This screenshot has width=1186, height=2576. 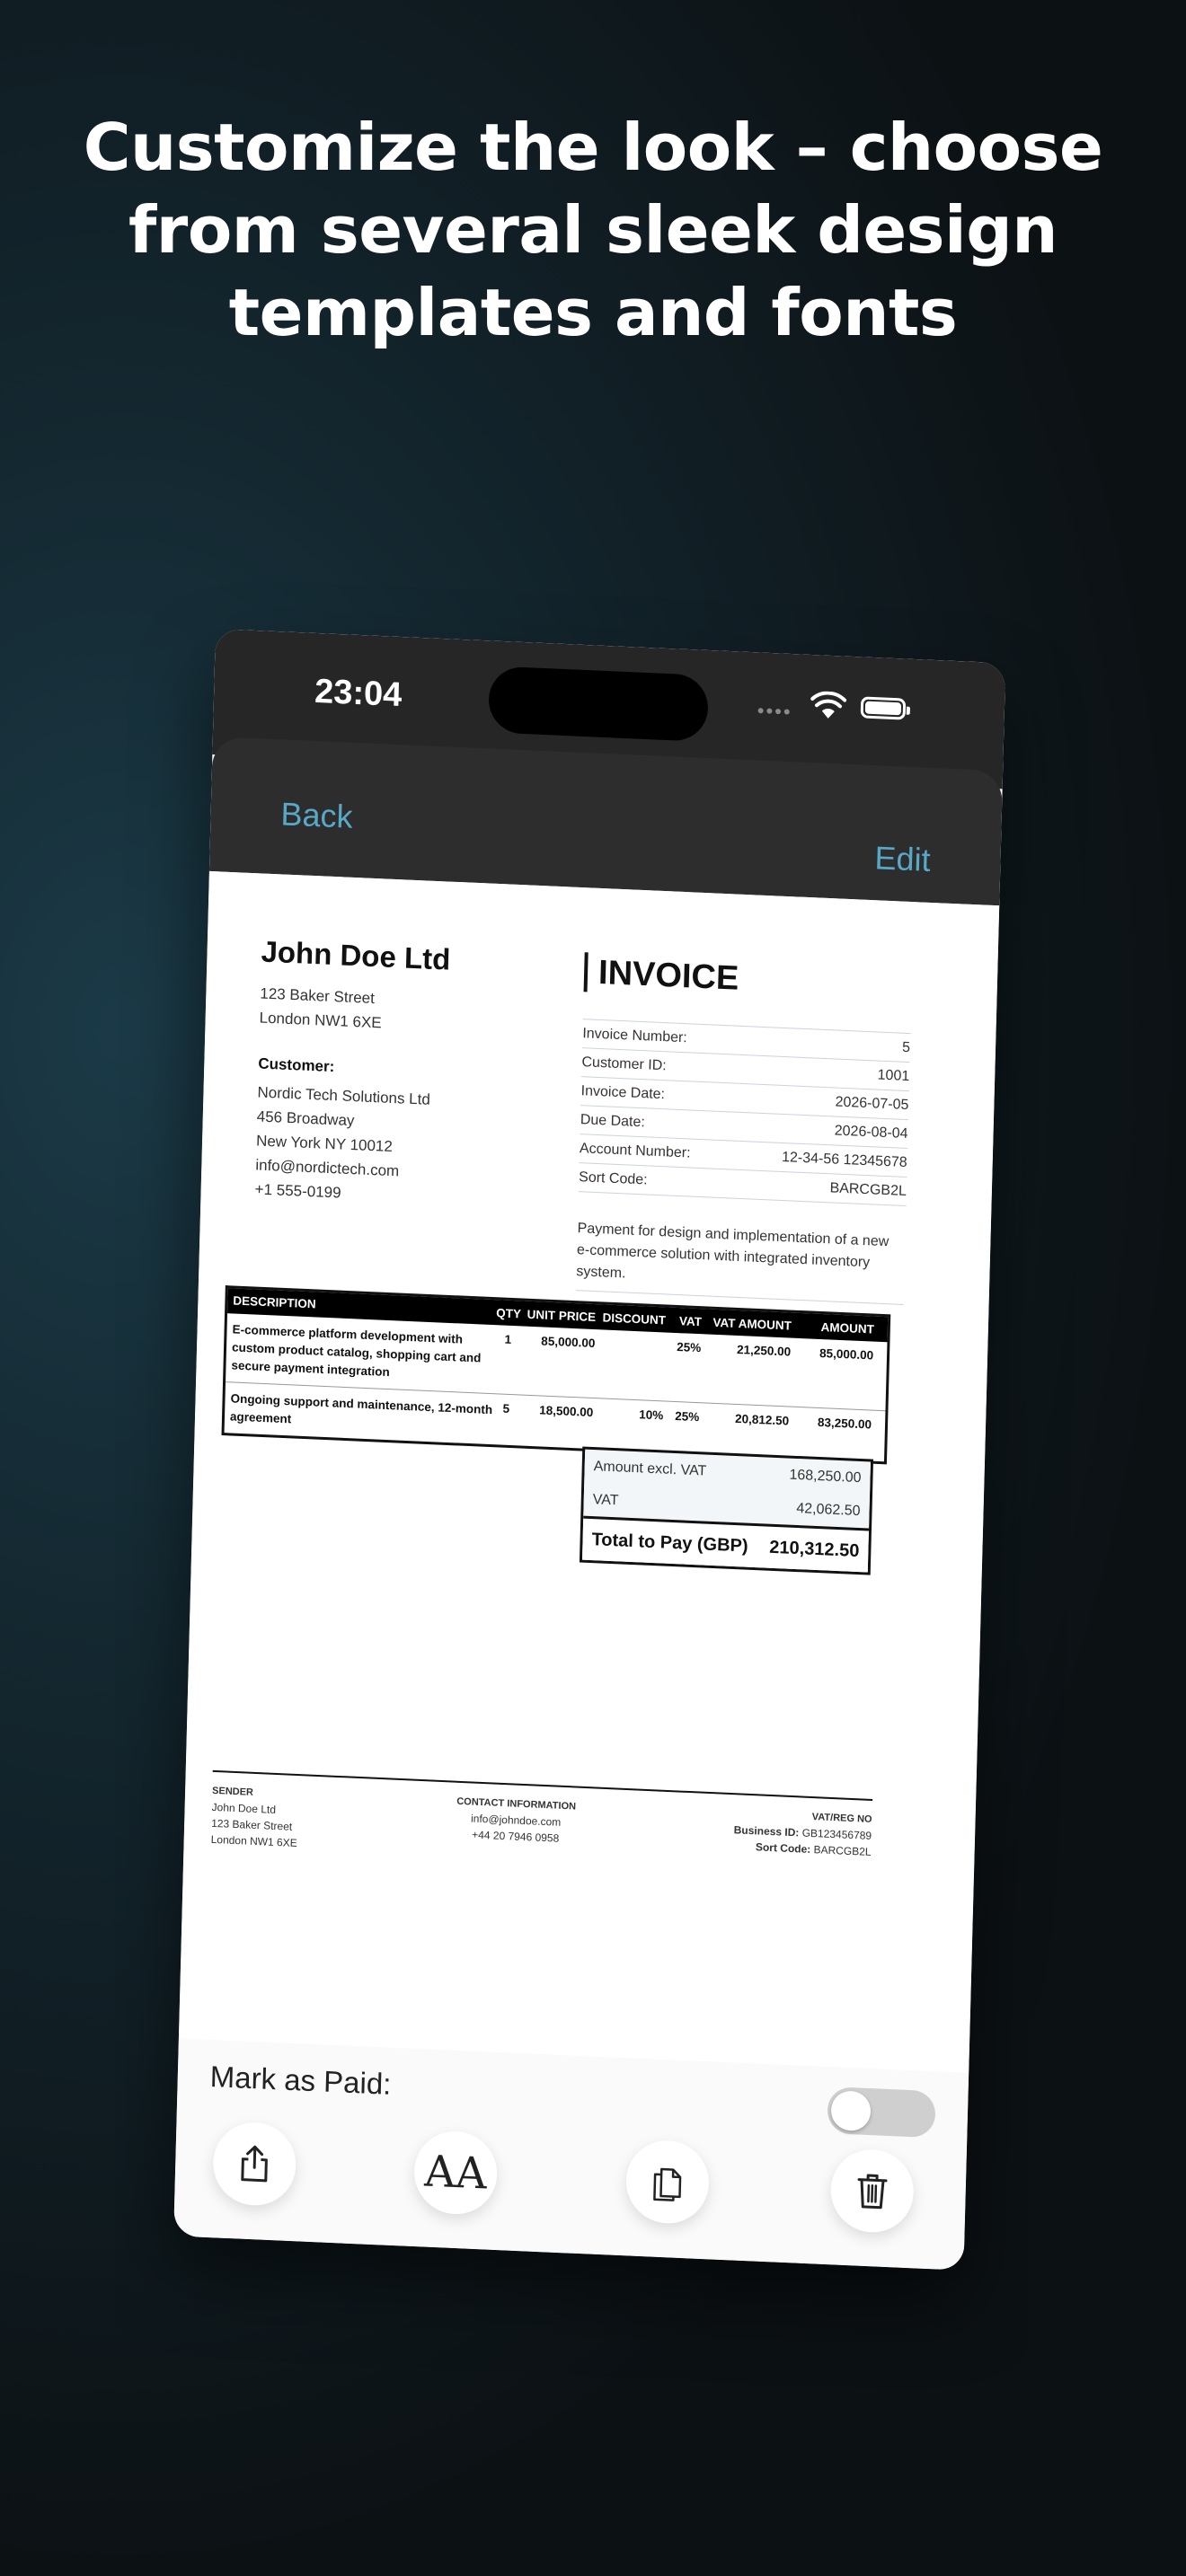 What do you see at coordinates (842, 1850) in the screenshot?
I see `sort-code-value: BARCGB2L` at bounding box center [842, 1850].